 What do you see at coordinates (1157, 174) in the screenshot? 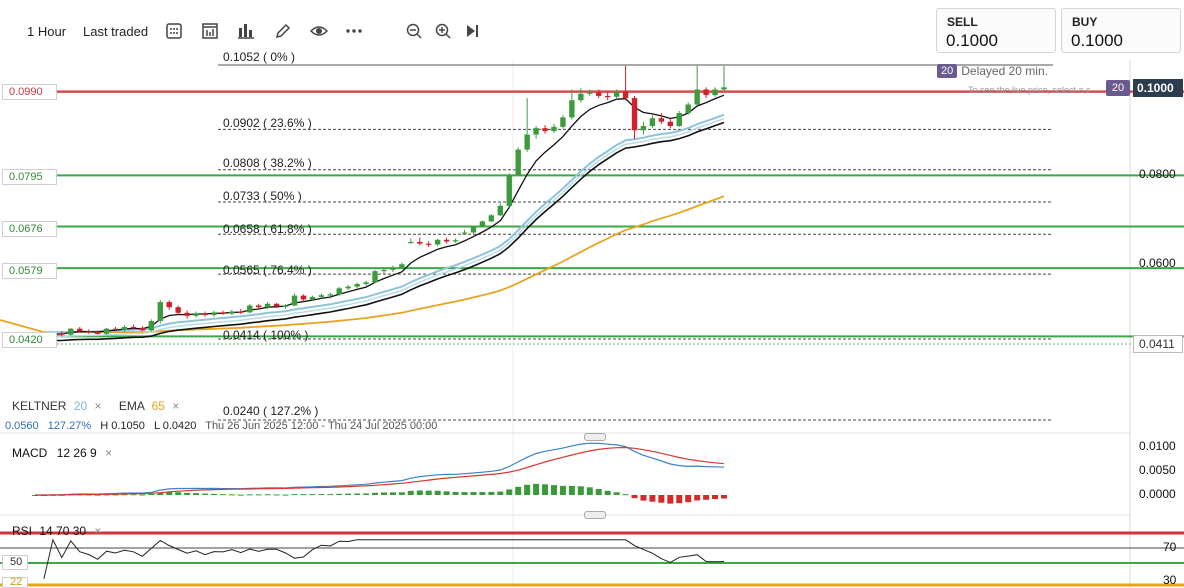
I see `axis-tick: 0.0800` at bounding box center [1157, 174].